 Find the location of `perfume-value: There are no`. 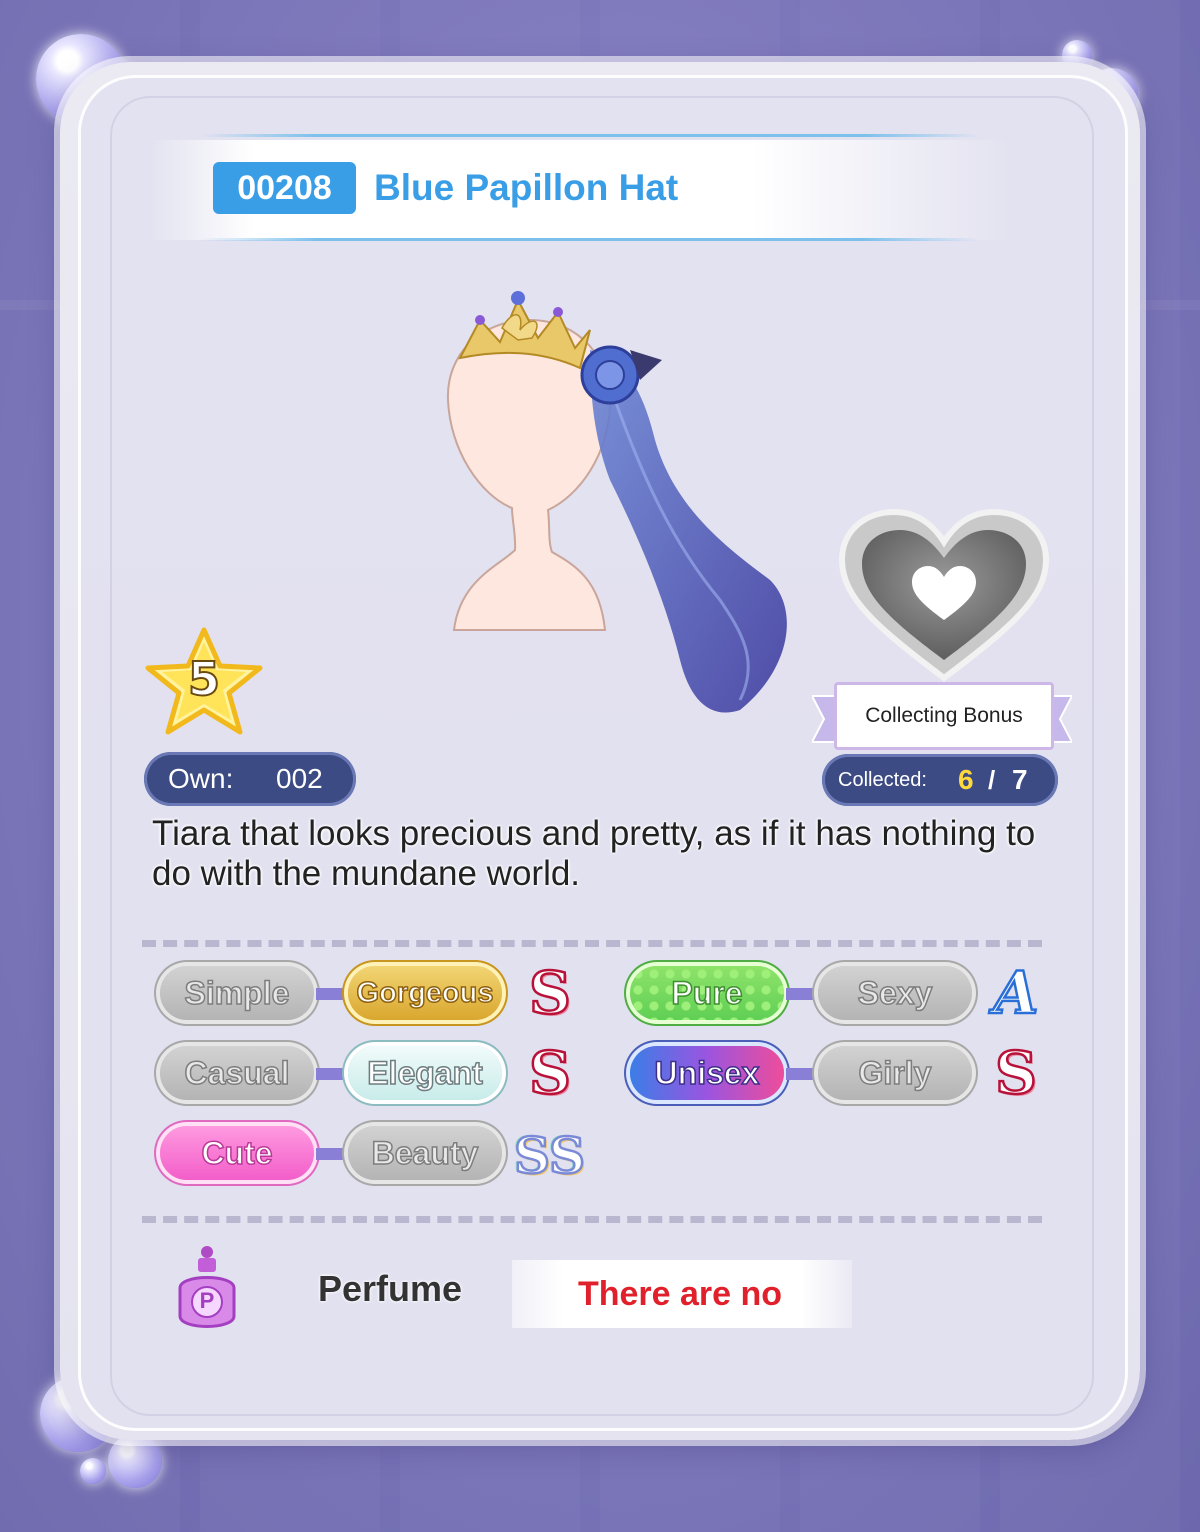

perfume-value: There are no is located at coordinates (680, 1294).